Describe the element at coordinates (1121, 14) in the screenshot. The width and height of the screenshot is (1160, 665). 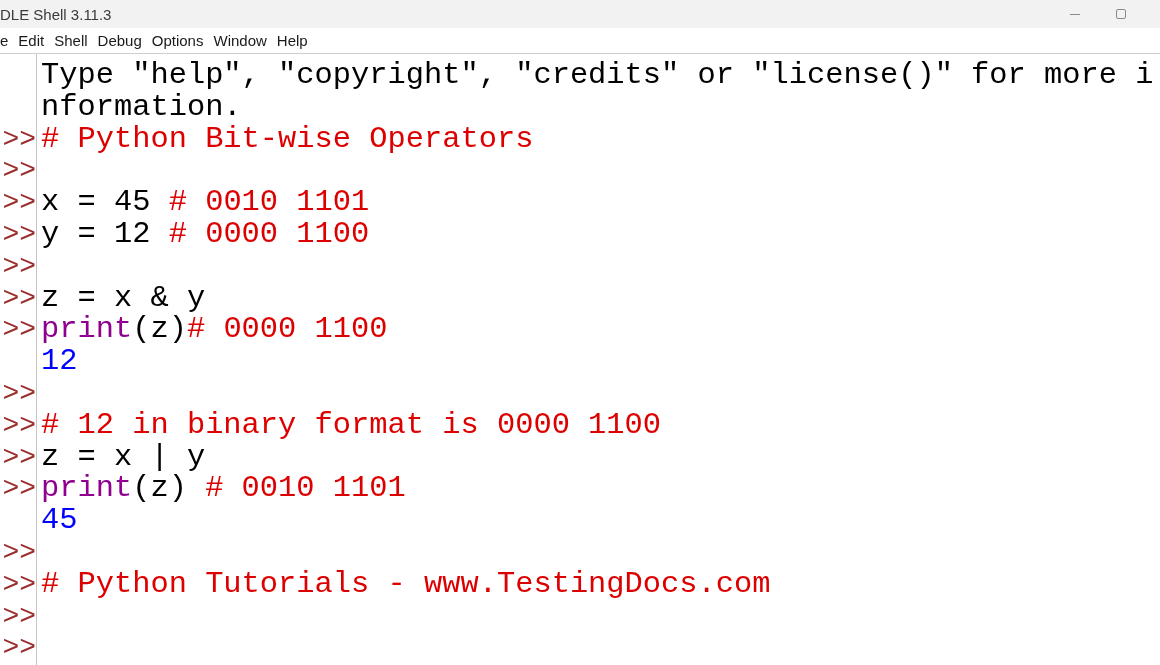
I see `maximize-icon` at that location.